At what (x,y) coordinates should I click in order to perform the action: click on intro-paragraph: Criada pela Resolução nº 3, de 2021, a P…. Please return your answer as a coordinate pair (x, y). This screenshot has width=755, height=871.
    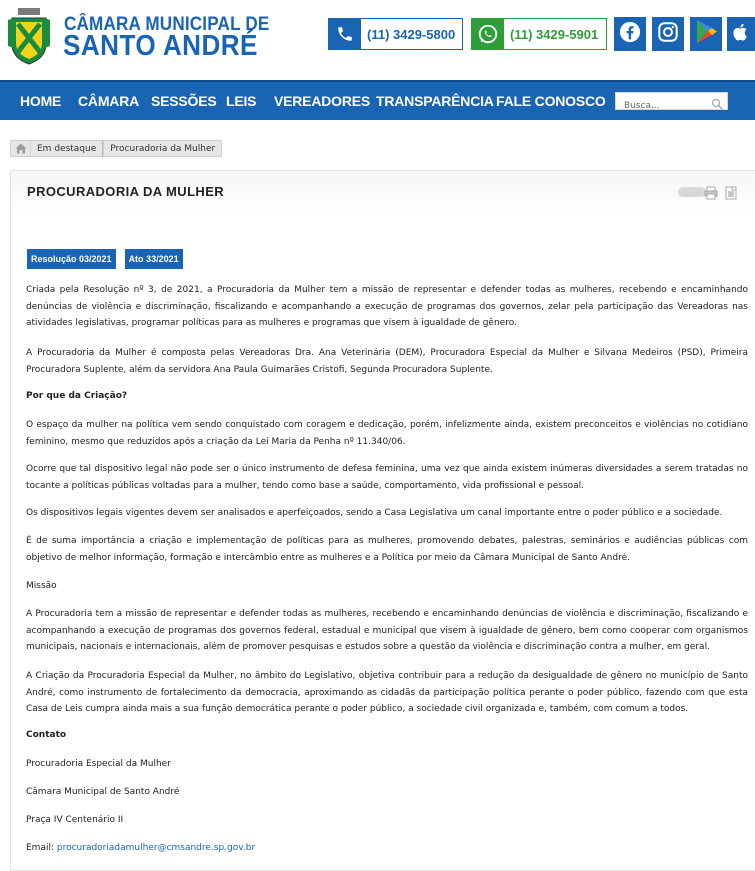
    Looking at the image, I should click on (387, 306).